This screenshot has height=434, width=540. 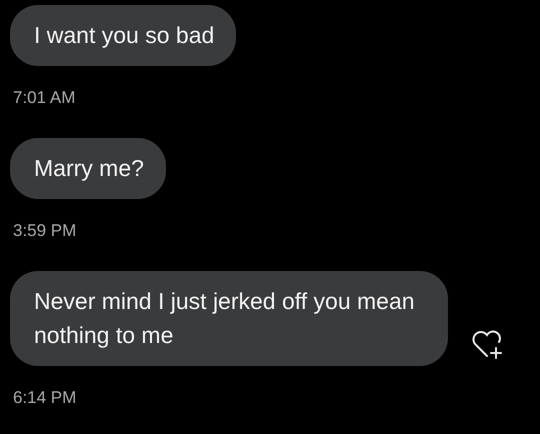 What do you see at coordinates (44, 98) in the screenshot?
I see `timestamp: 7:01 AM` at bounding box center [44, 98].